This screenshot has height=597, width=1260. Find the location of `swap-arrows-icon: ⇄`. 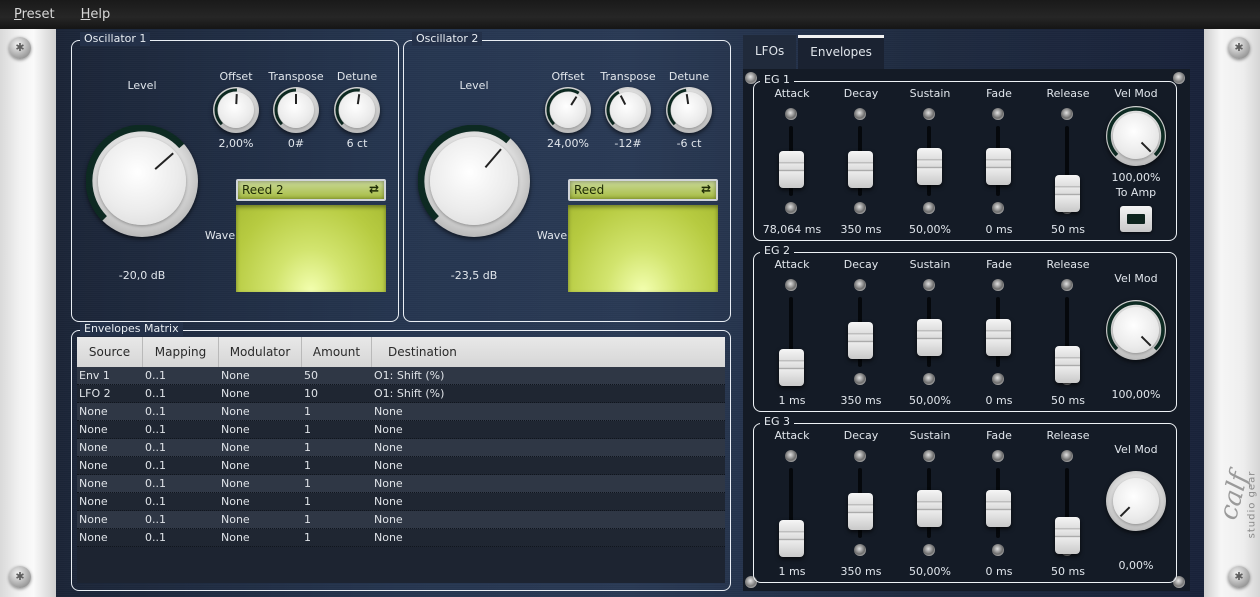

swap-arrows-icon: ⇄ is located at coordinates (374, 189).